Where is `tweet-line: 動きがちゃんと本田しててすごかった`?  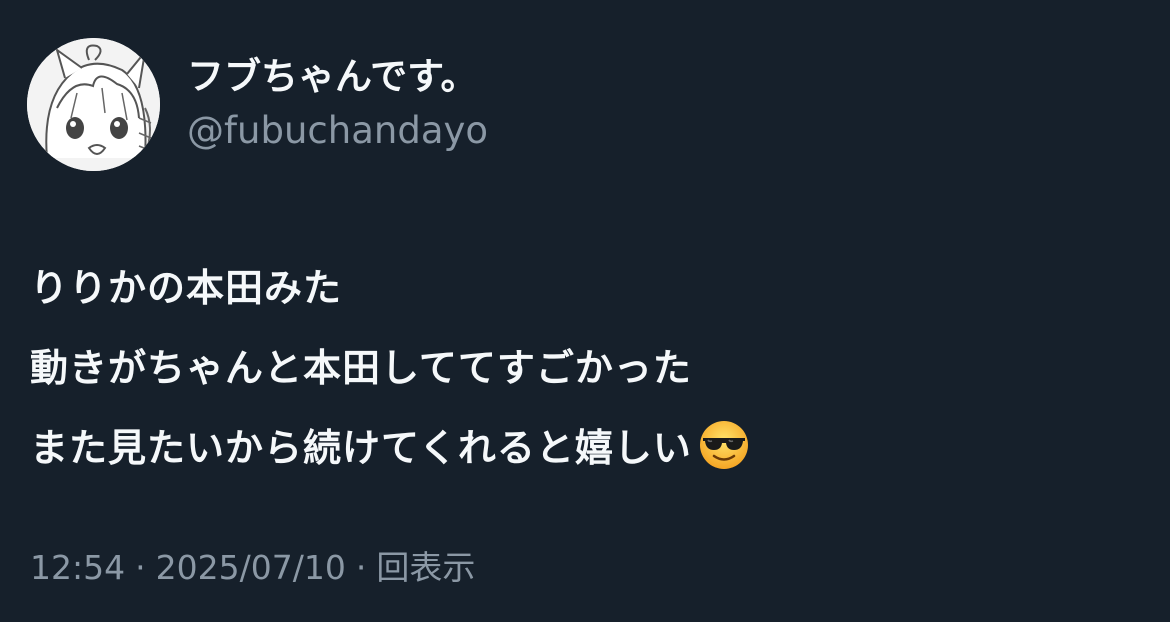 tweet-line: 動きがちゃんと本田しててすごかった is located at coordinates (361, 368).